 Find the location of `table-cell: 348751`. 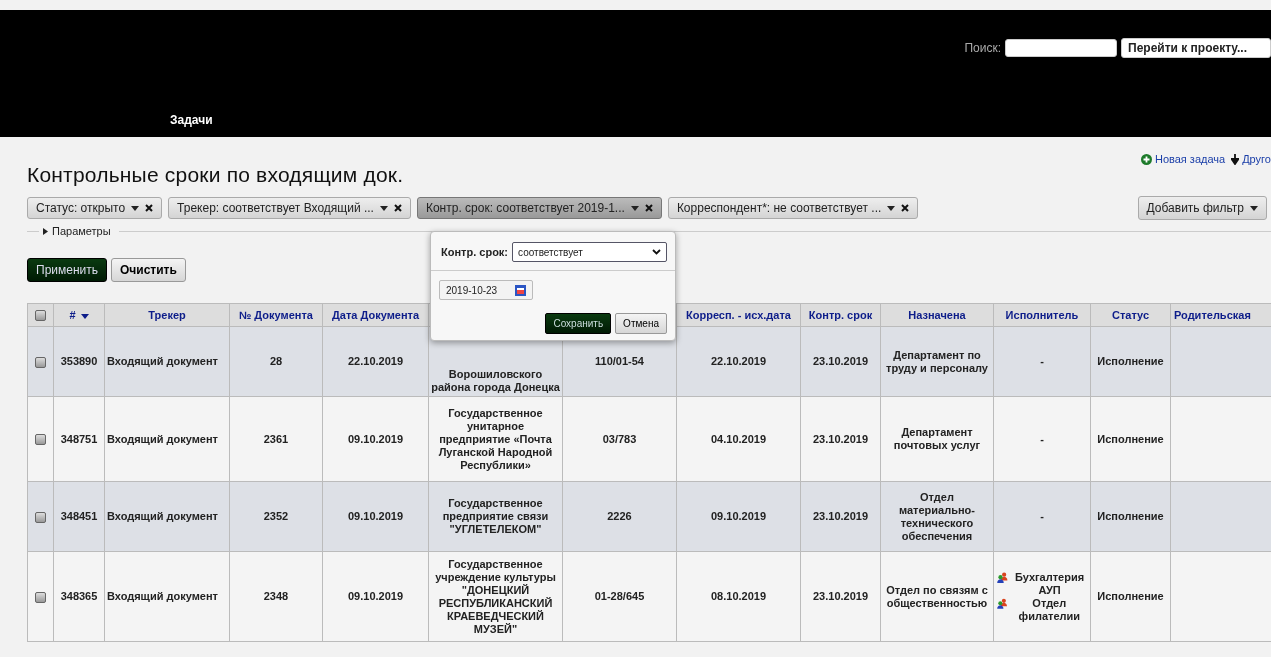

table-cell: 348751 is located at coordinates (79, 439).